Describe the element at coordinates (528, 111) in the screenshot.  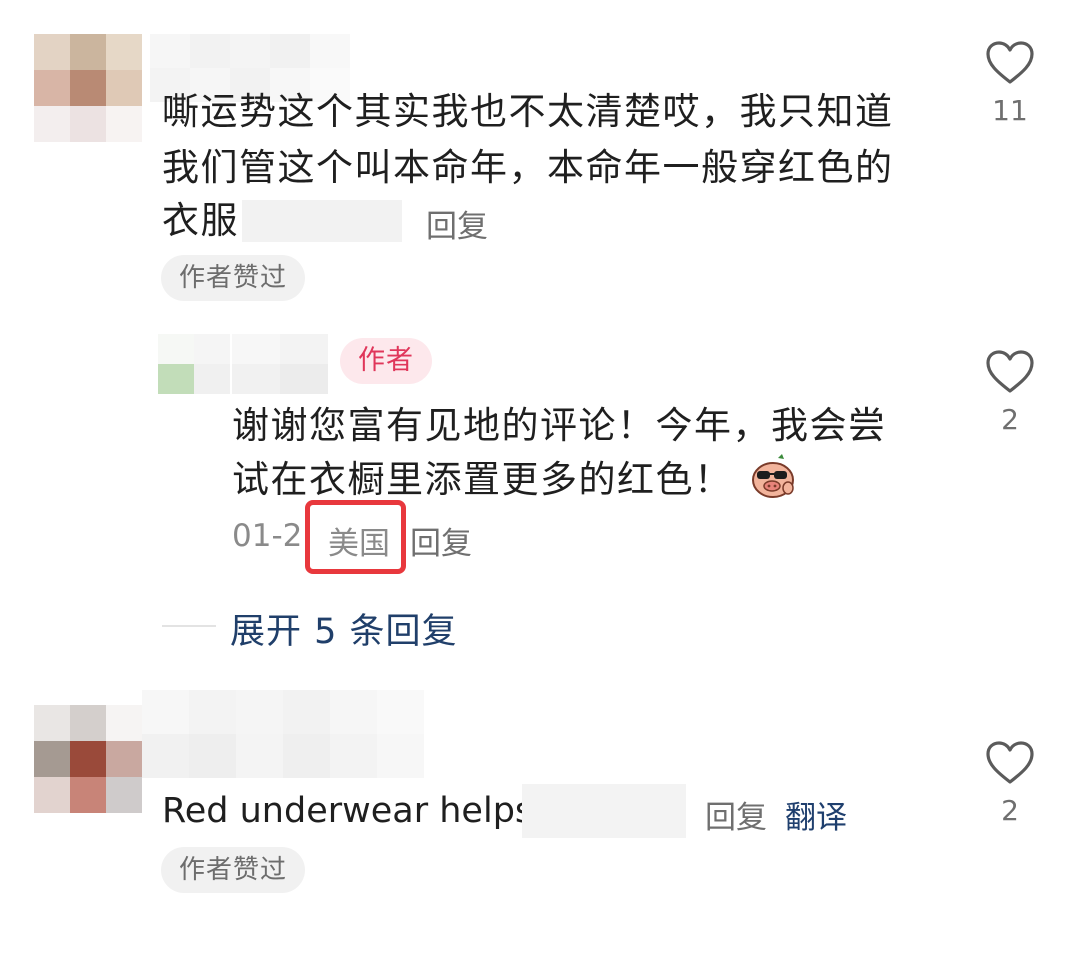
I see `comment-text-line: 嘶运势这个其实我也不太清楚哎，我只知道` at that location.